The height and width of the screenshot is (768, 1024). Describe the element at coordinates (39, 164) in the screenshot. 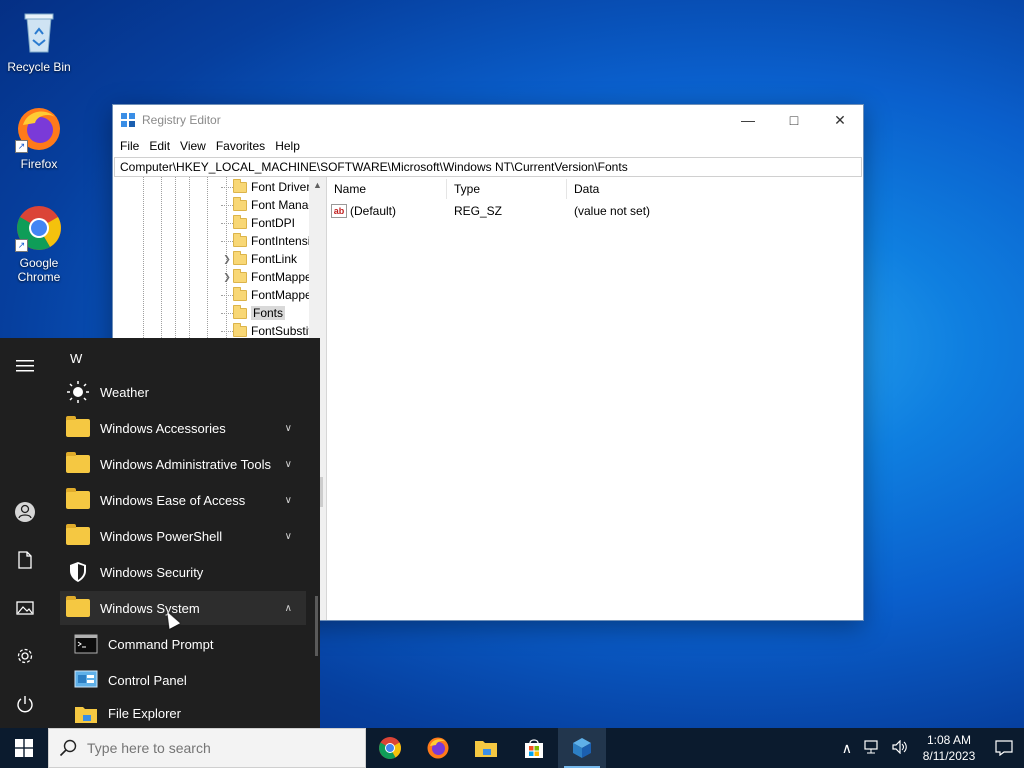

I see `desktop-icon-label: Firefox` at that location.